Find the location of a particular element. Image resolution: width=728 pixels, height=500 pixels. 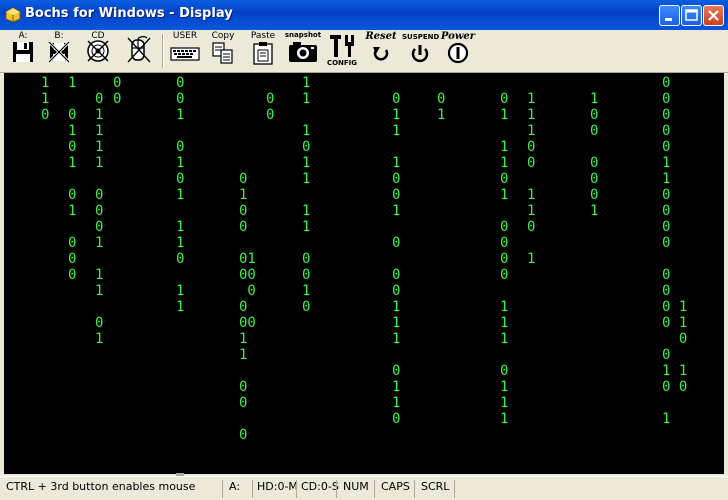

suspend-button: SUSPEND is located at coordinates (420, 51).